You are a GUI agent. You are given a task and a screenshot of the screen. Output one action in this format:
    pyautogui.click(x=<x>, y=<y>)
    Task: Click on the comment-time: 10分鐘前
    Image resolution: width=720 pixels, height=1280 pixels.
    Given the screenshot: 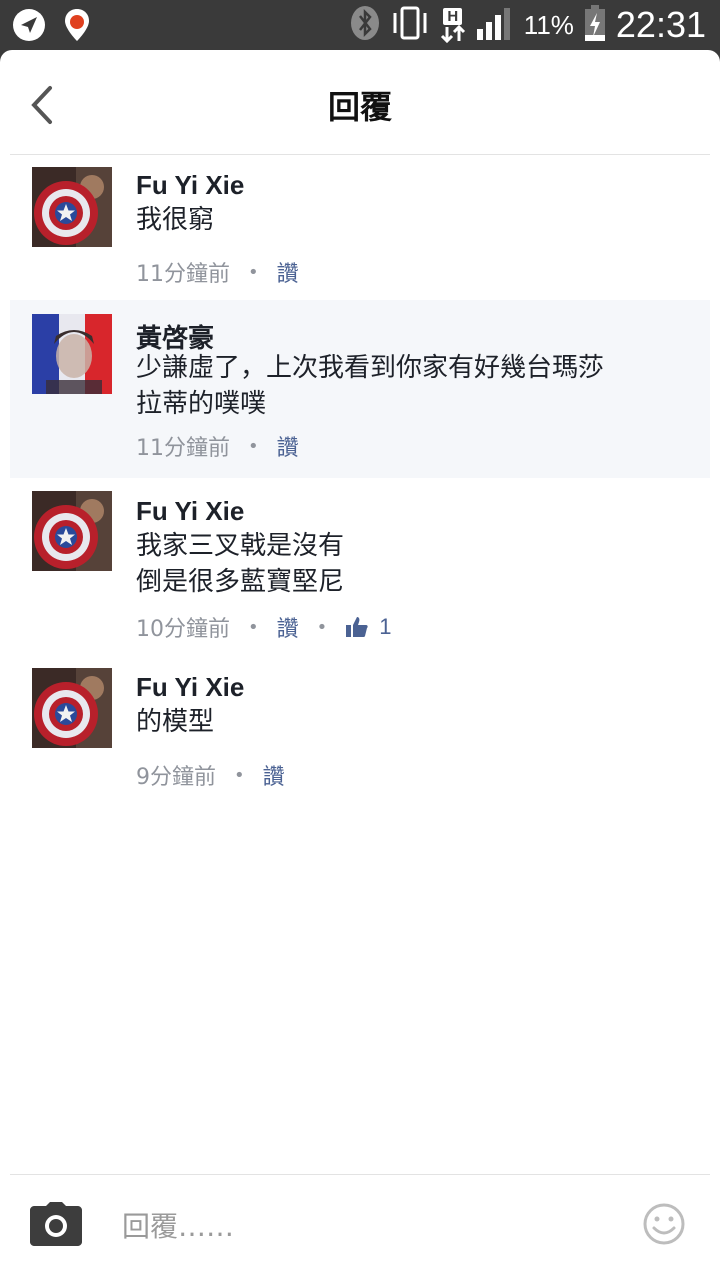 What is the action you would take?
    pyautogui.click(x=183, y=629)
    